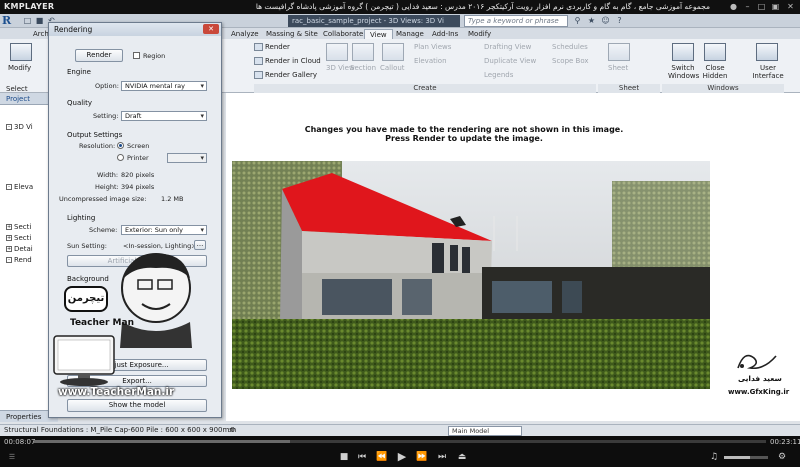 The width and height of the screenshot is (800, 467). Describe the element at coordinates (498, 75) in the screenshot. I see `legends-button: Legends` at that location.